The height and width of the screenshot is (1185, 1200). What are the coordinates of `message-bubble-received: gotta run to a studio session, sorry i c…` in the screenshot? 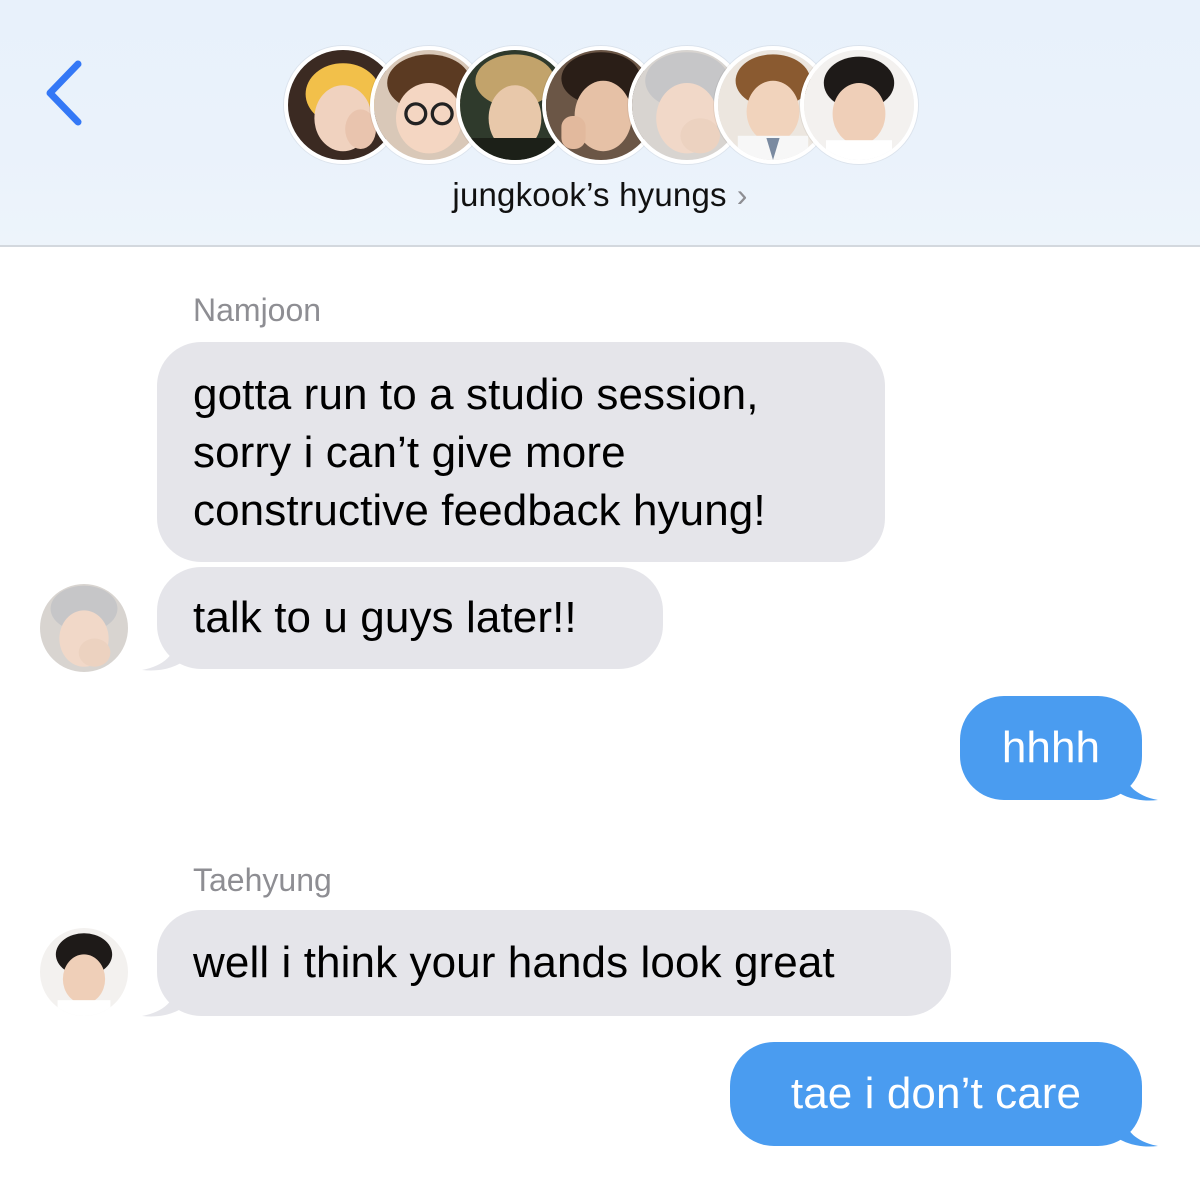 It's located at (521, 452).